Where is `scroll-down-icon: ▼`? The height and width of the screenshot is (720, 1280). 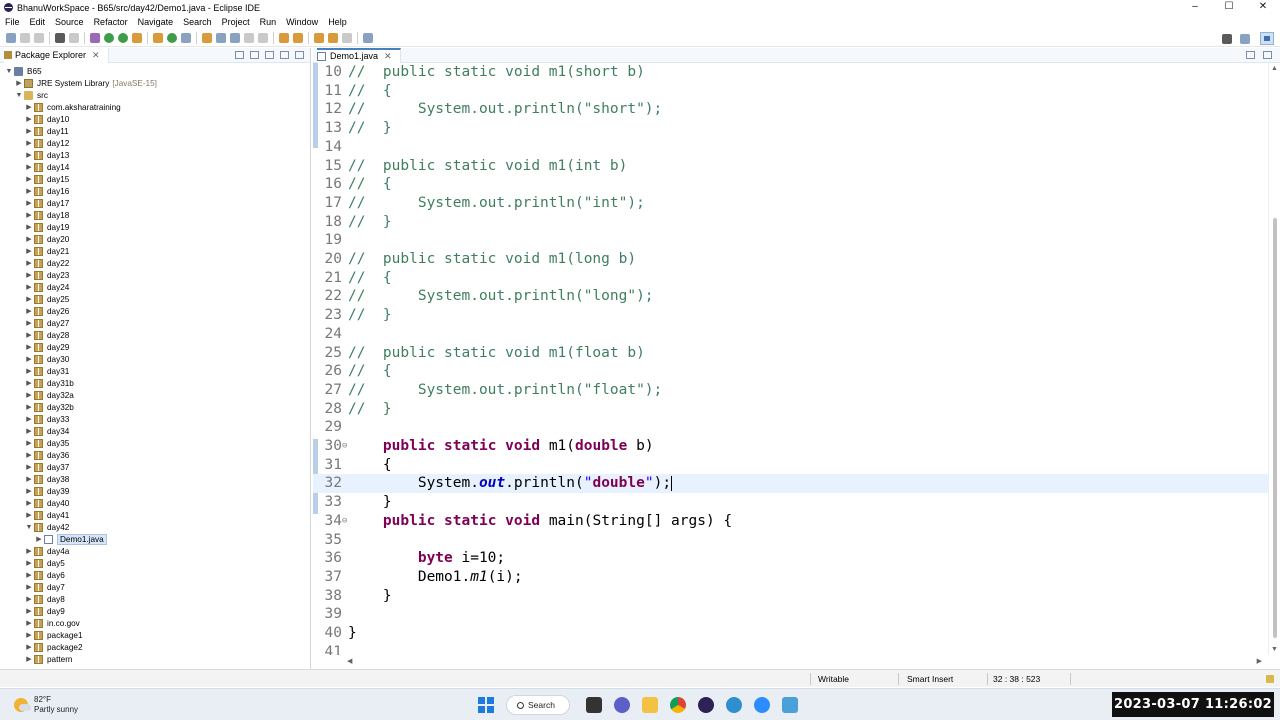 scroll-down-icon: ▼ is located at coordinates (1274, 649).